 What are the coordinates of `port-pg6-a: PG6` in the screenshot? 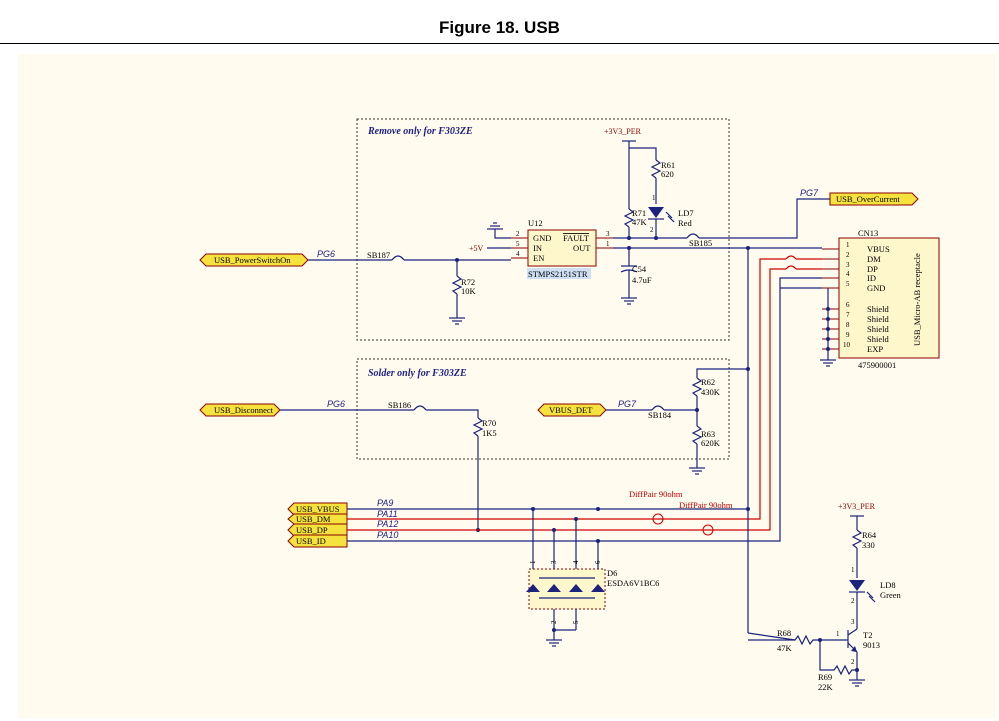 It's located at (326, 254).